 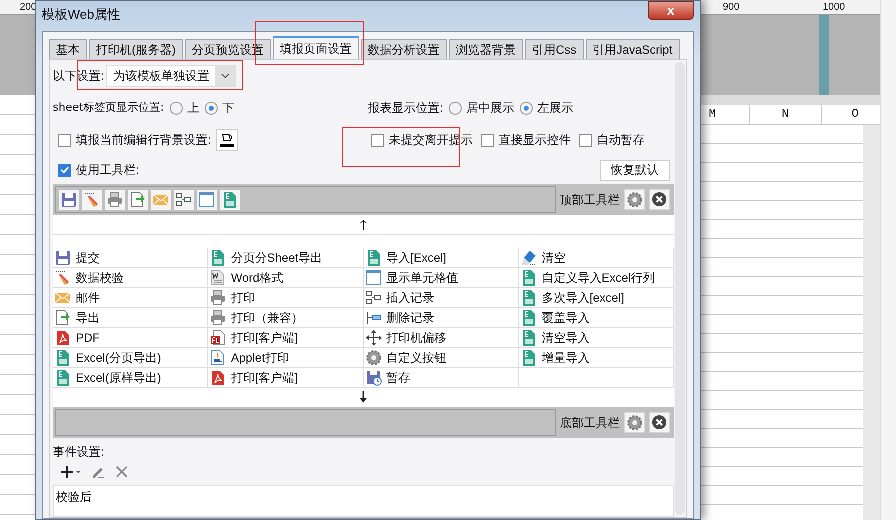 I want to click on toolbar-item: 覆盖导入, so click(x=554, y=317).